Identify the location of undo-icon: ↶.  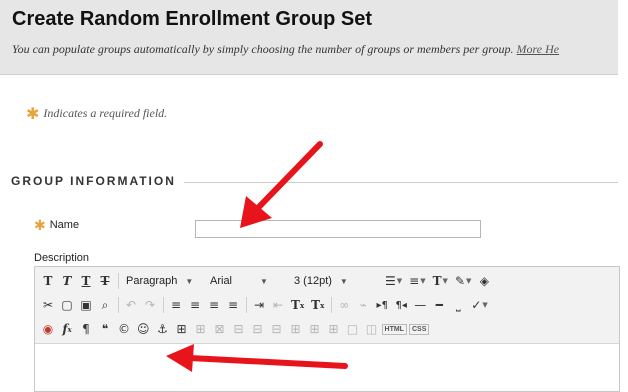
(131, 305).